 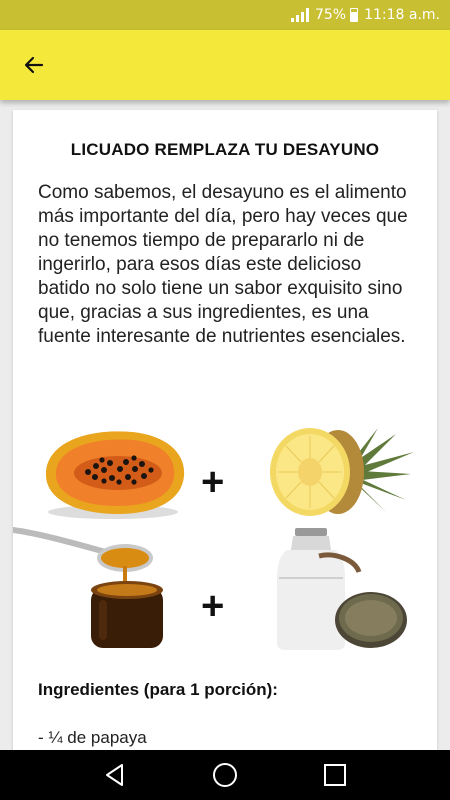 I want to click on circle-home-icon, so click(x=225, y=775).